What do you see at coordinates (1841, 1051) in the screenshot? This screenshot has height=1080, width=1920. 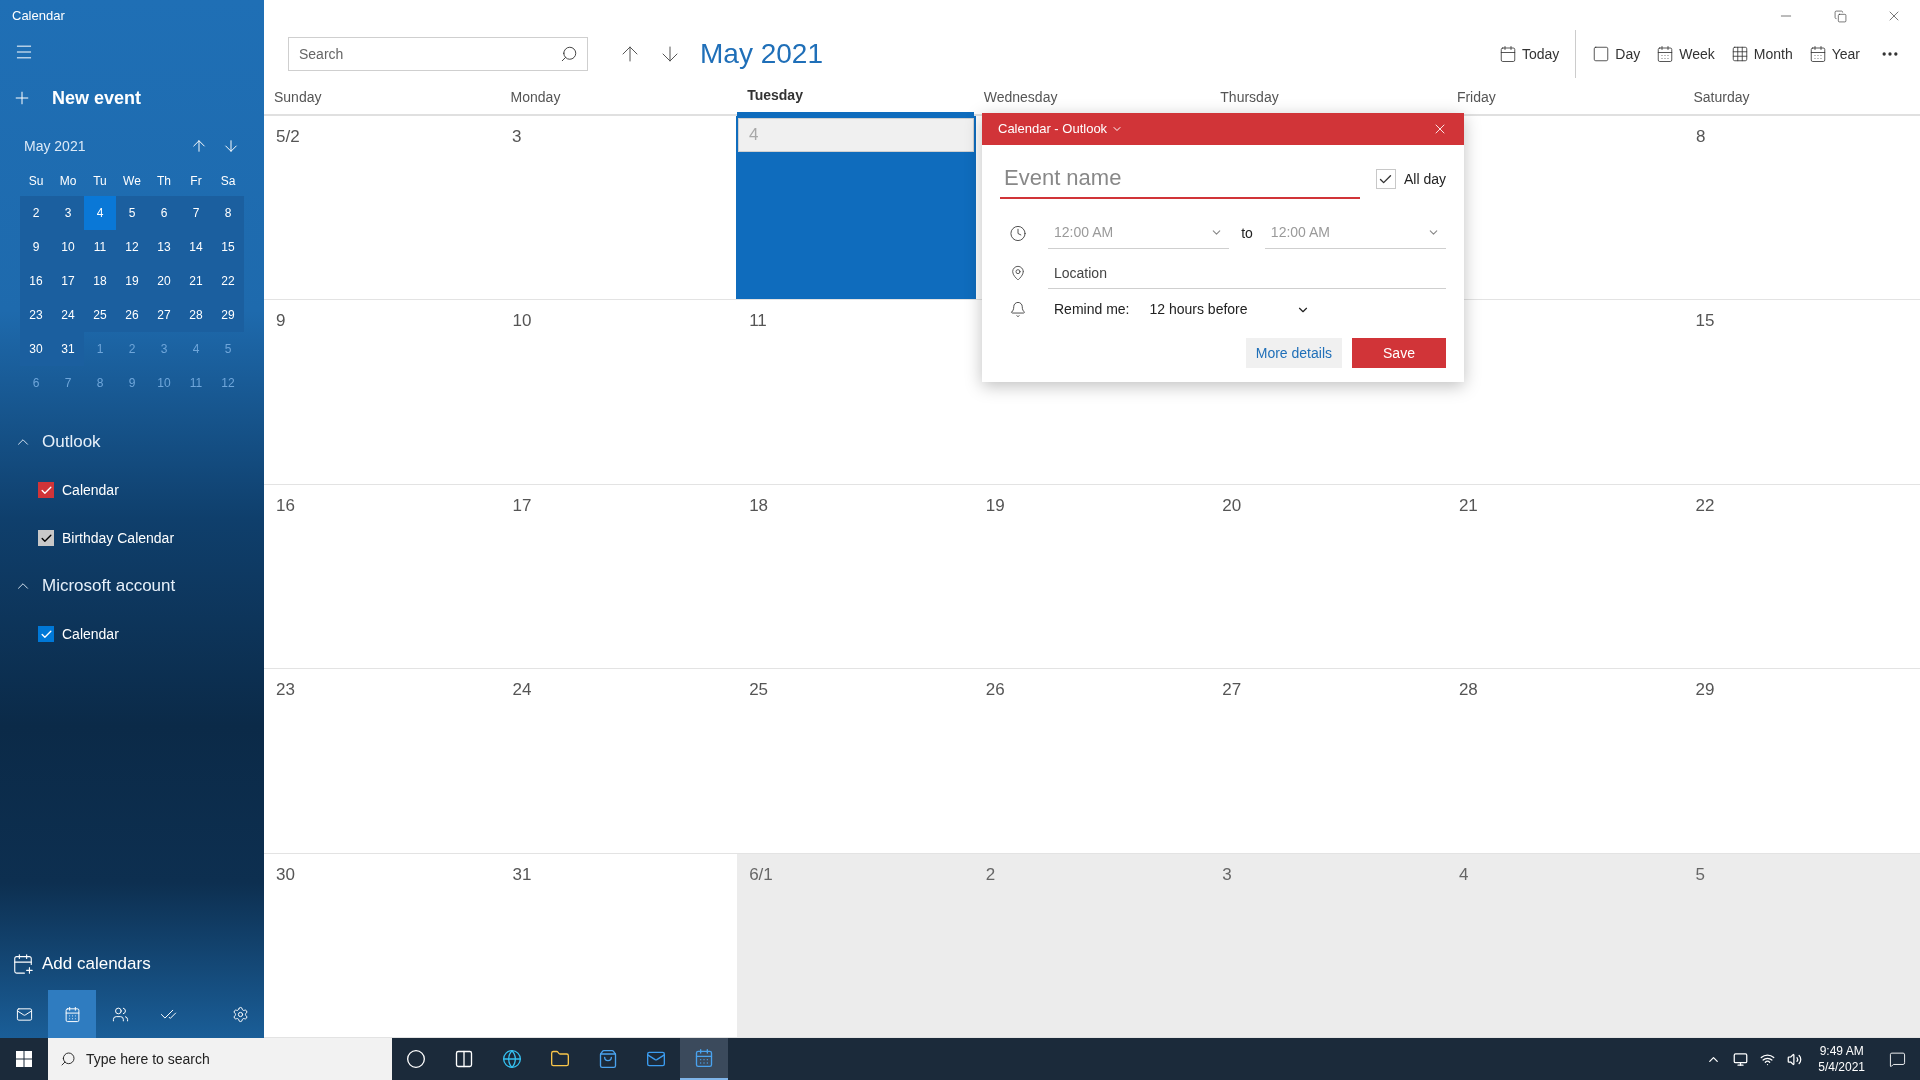 I see `clock-time: 9:49 AM` at bounding box center [1841, 1051].